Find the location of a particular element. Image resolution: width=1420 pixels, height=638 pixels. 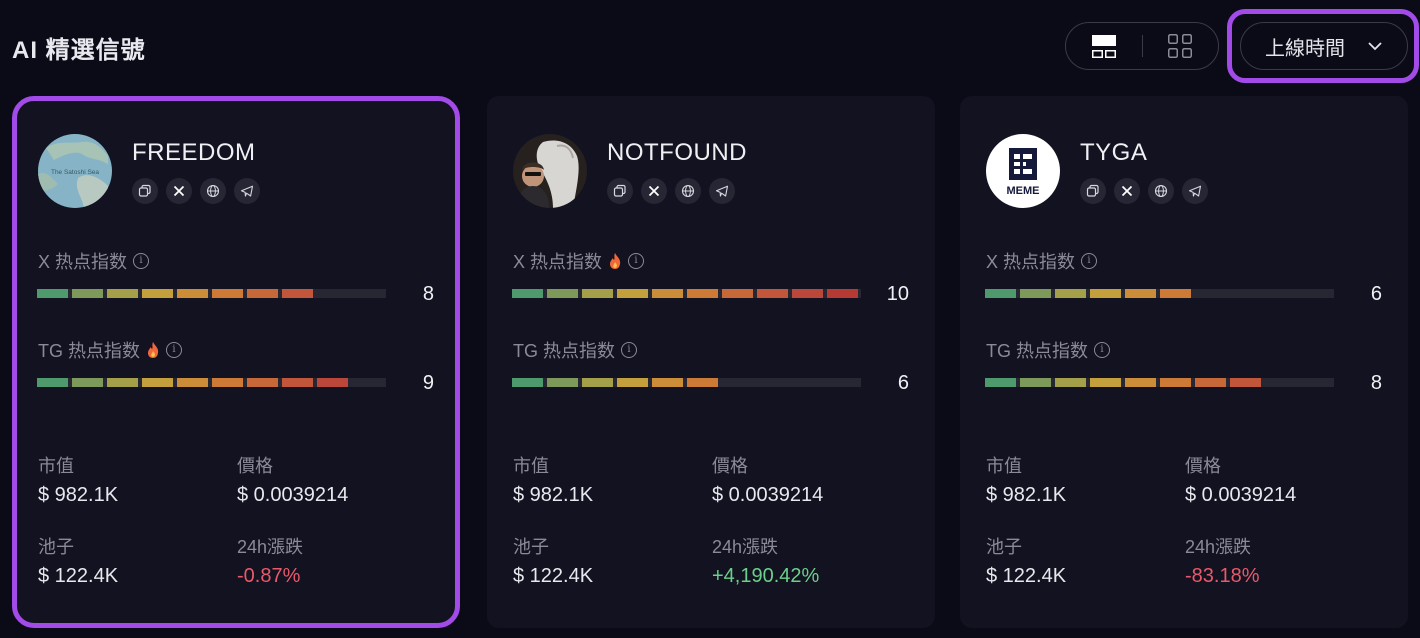

x-index-bar is located at coordinates (1159, 293).